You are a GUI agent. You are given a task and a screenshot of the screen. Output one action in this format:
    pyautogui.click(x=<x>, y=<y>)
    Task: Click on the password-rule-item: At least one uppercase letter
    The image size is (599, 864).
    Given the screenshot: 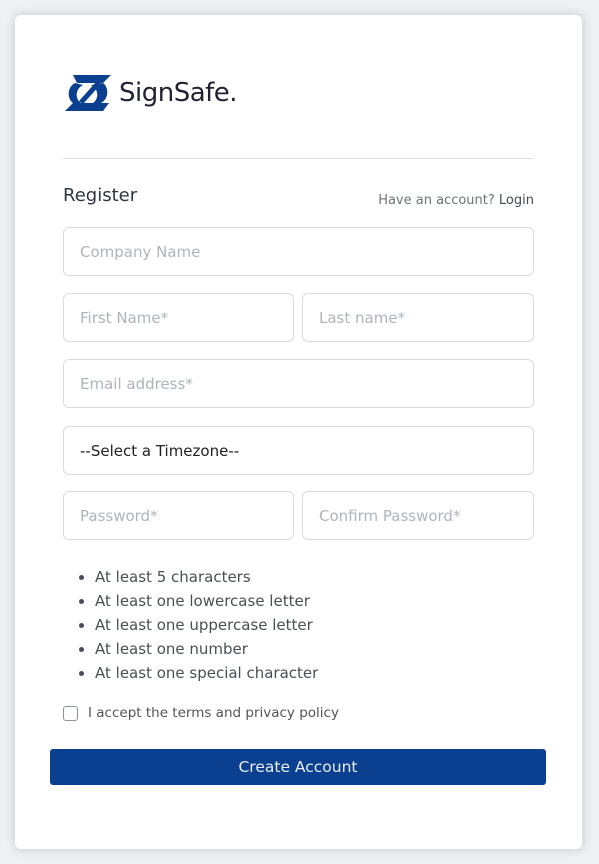 What is the action you would take?
    pyautogui.click(x=206, y=625)
    